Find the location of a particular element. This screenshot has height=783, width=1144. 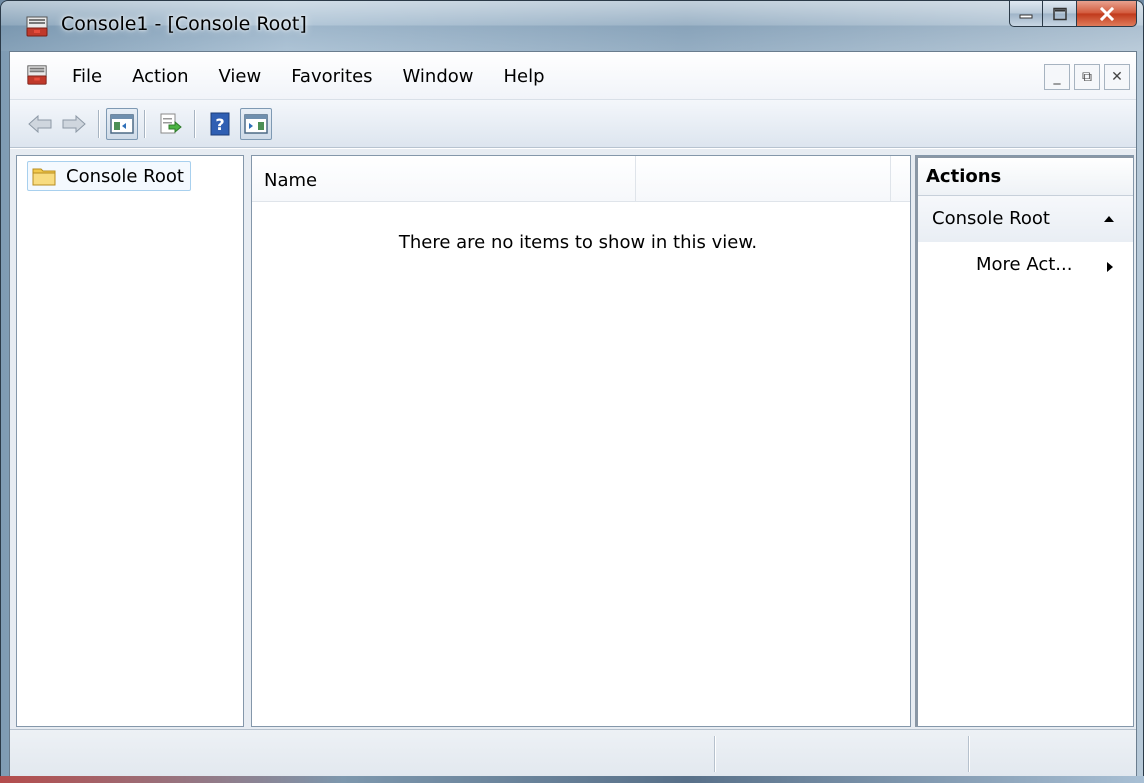

menu-file: File is located at coordinates (87, 76).